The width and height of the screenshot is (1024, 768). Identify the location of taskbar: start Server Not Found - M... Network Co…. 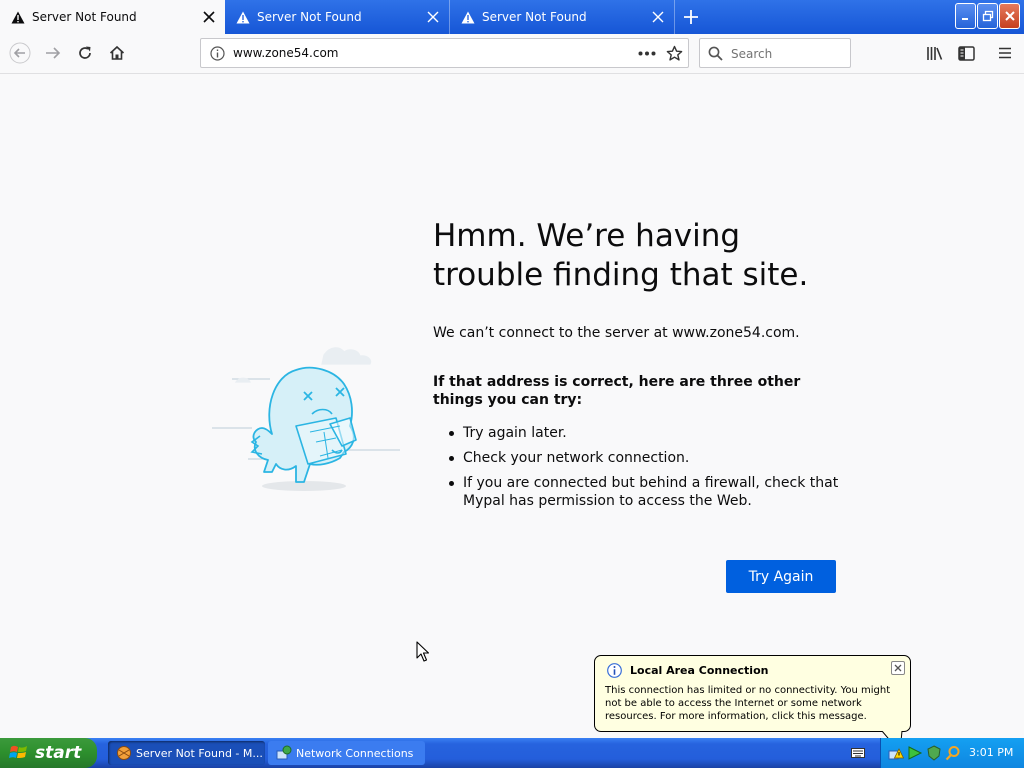
(512, 753).